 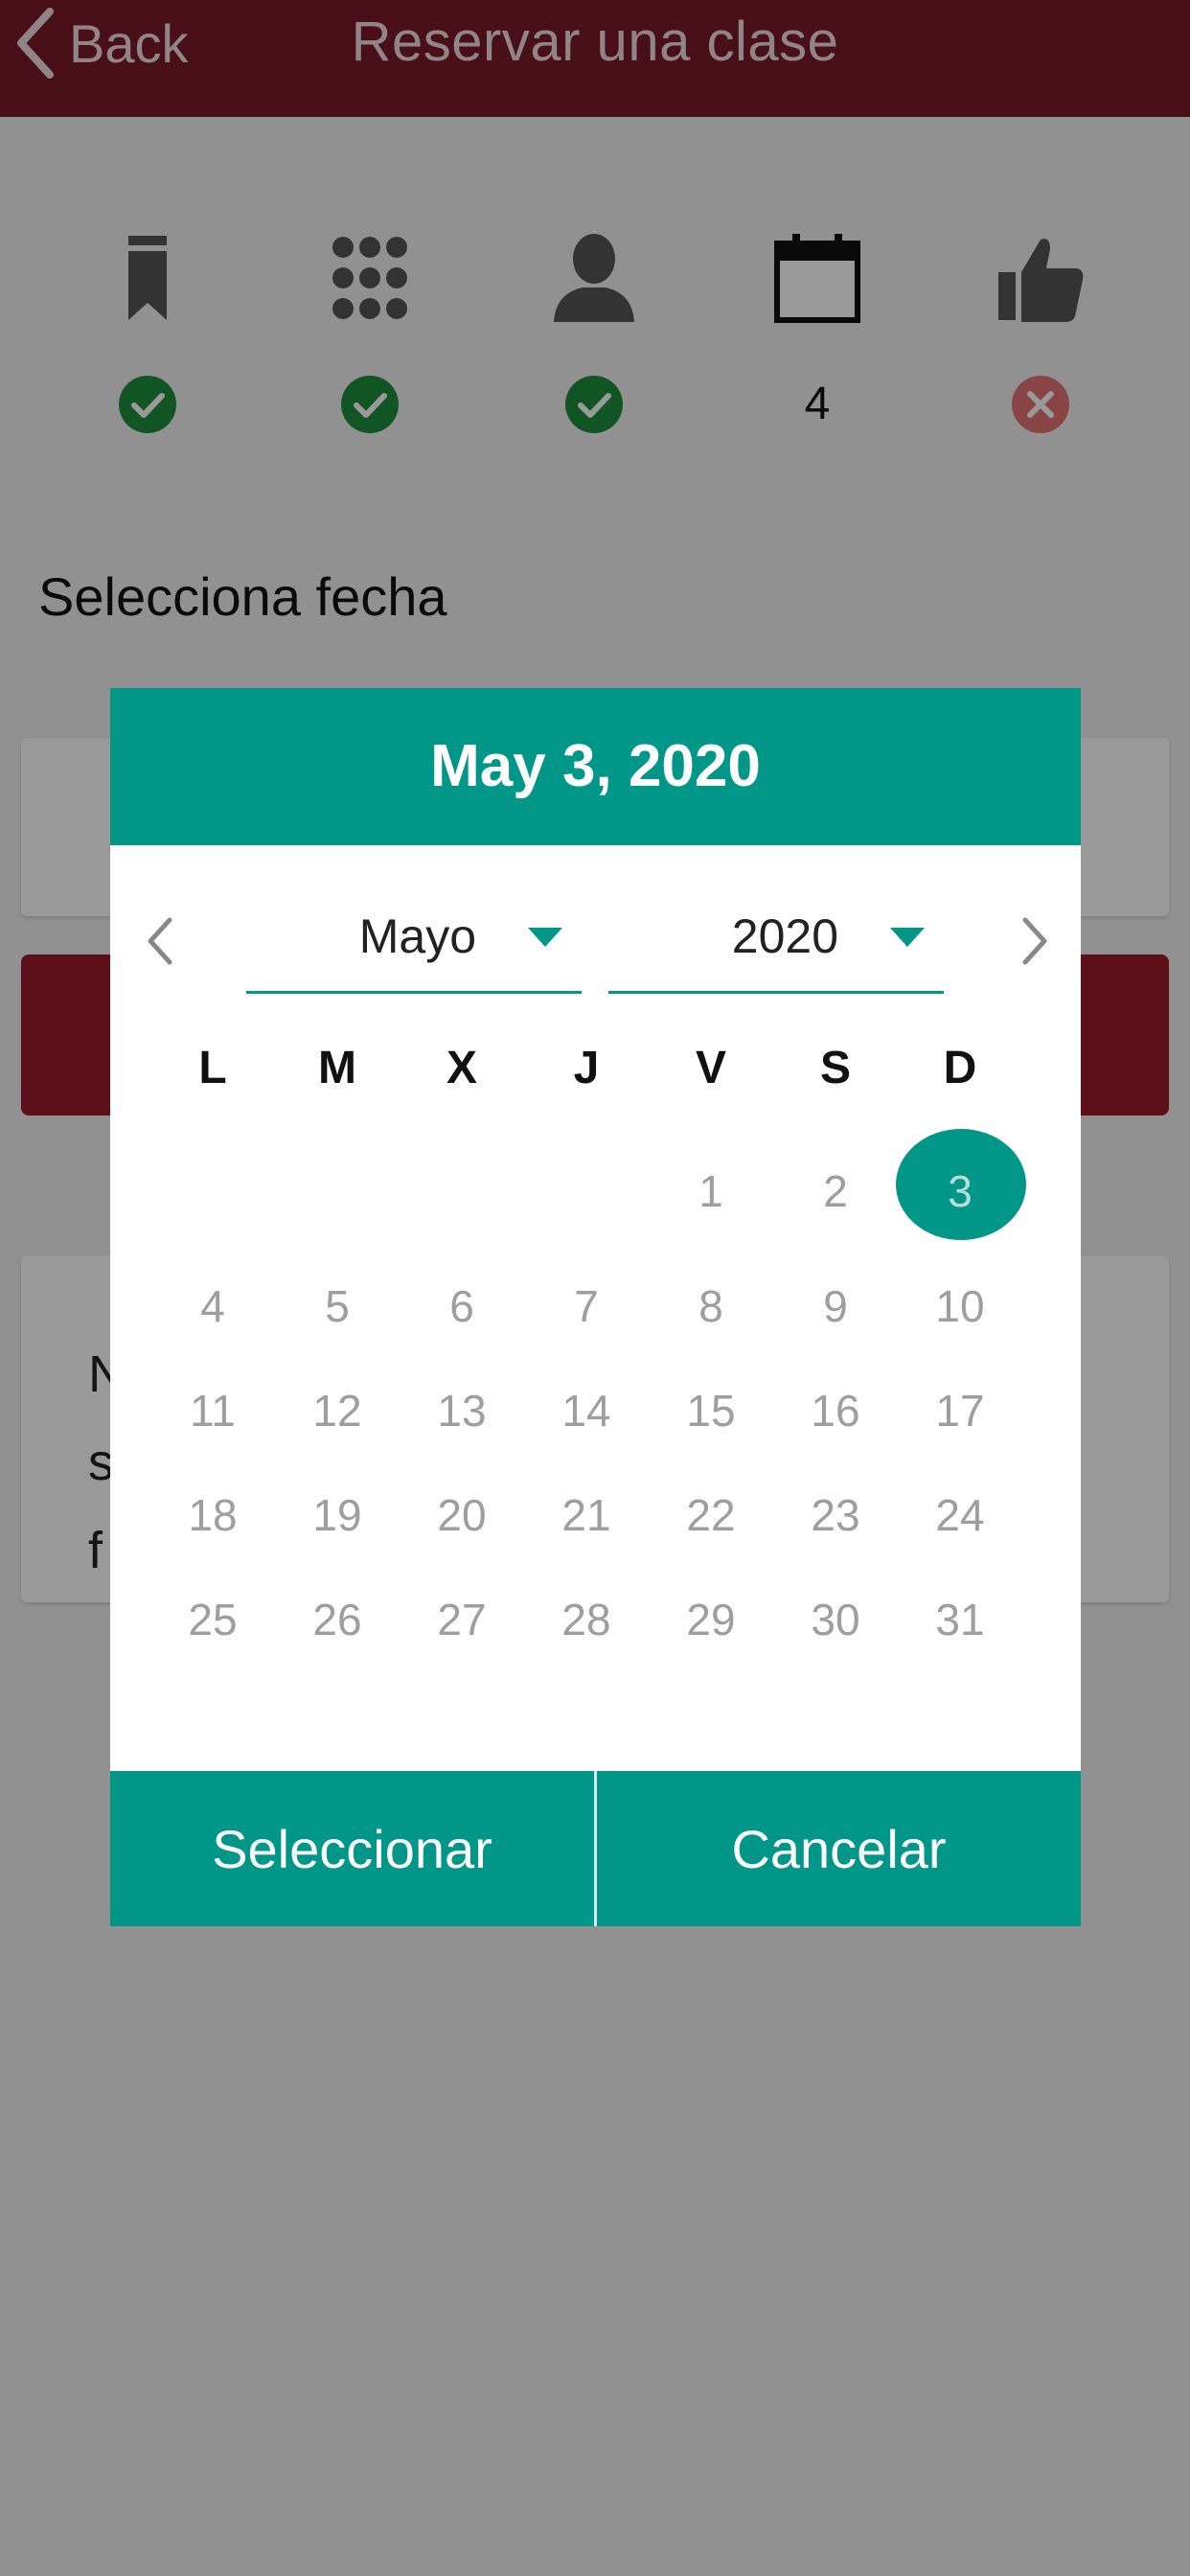 I want to click on calendar-day-label: 19, so click(x=337, y=1514).